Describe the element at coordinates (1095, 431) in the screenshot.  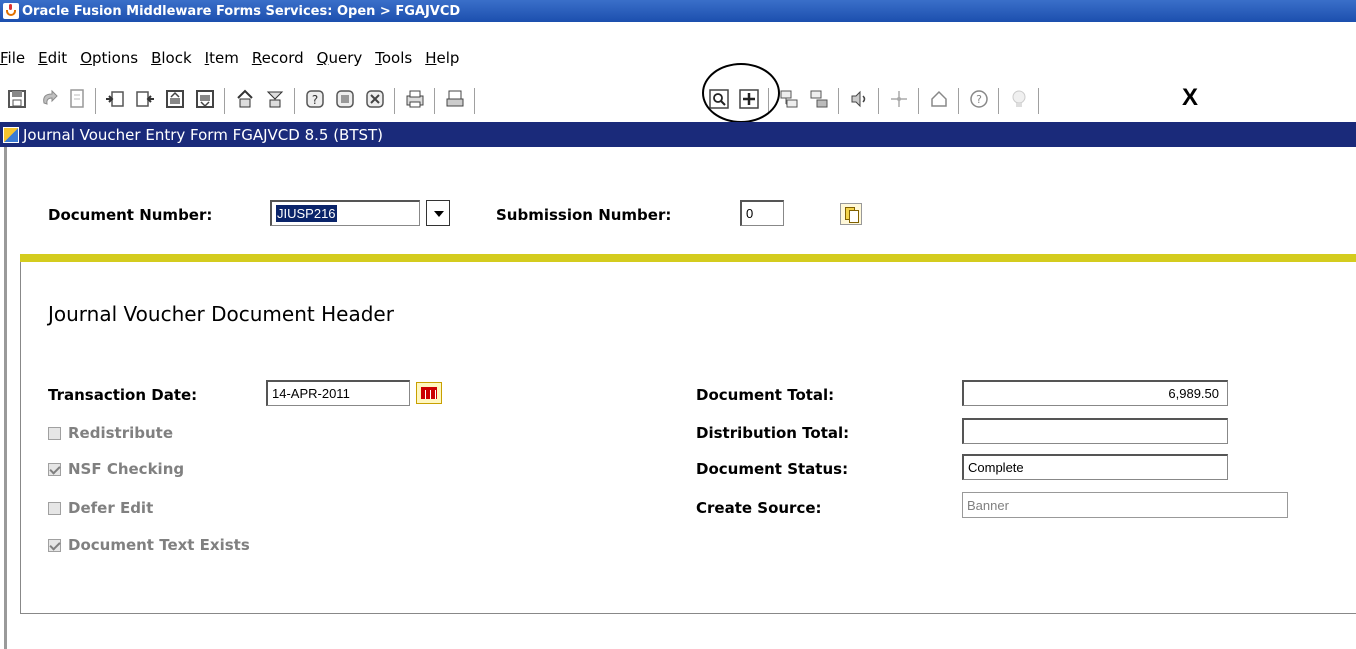
I see `distribution-total-field` at that location.